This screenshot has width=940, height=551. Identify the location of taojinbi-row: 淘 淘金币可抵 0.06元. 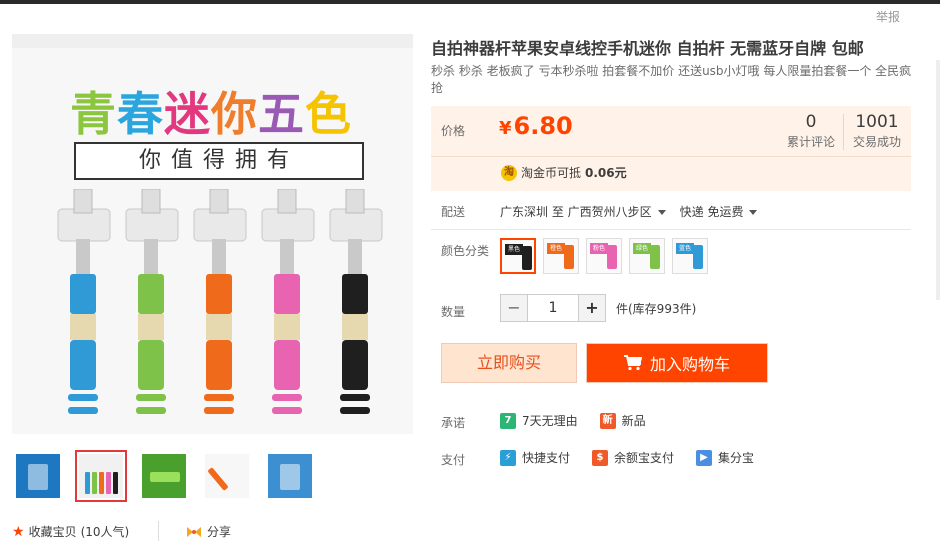
(564, 172).